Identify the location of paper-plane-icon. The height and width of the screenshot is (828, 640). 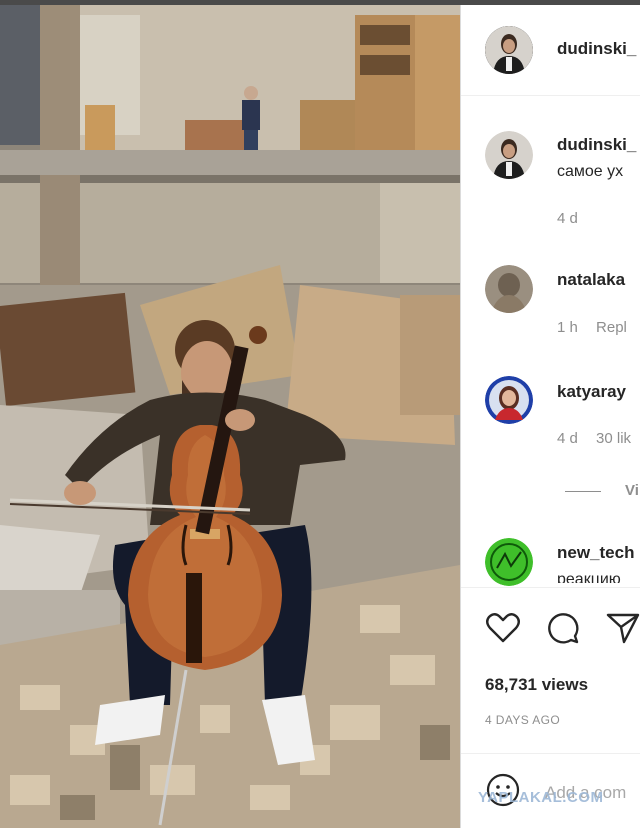
(622, 628).